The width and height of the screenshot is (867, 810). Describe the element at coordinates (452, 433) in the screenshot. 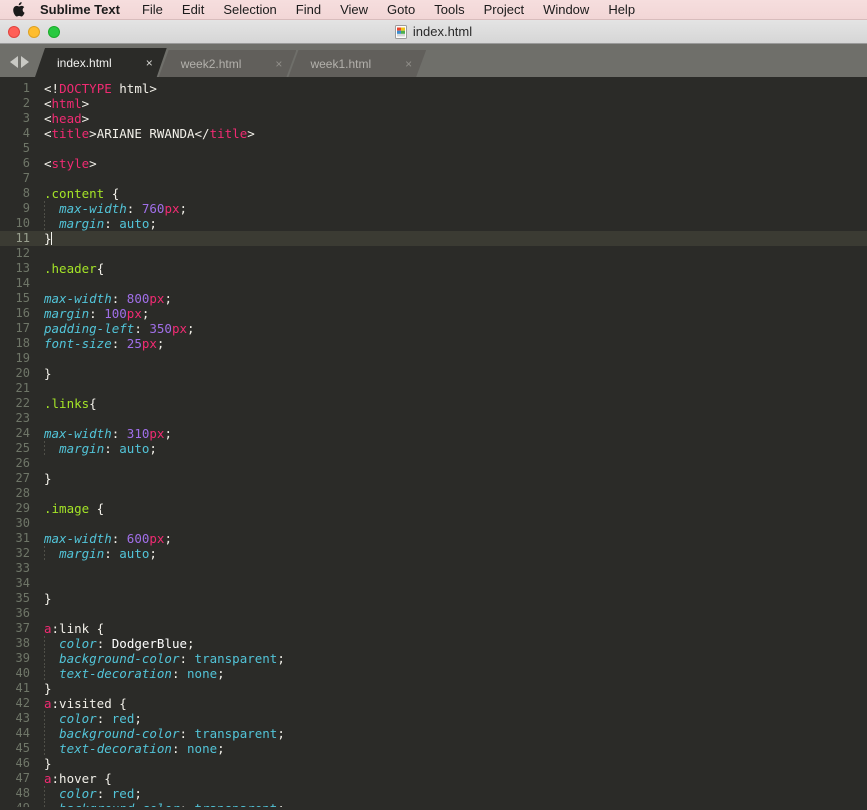

I see `code-text: max-width: 310px;` at that location.